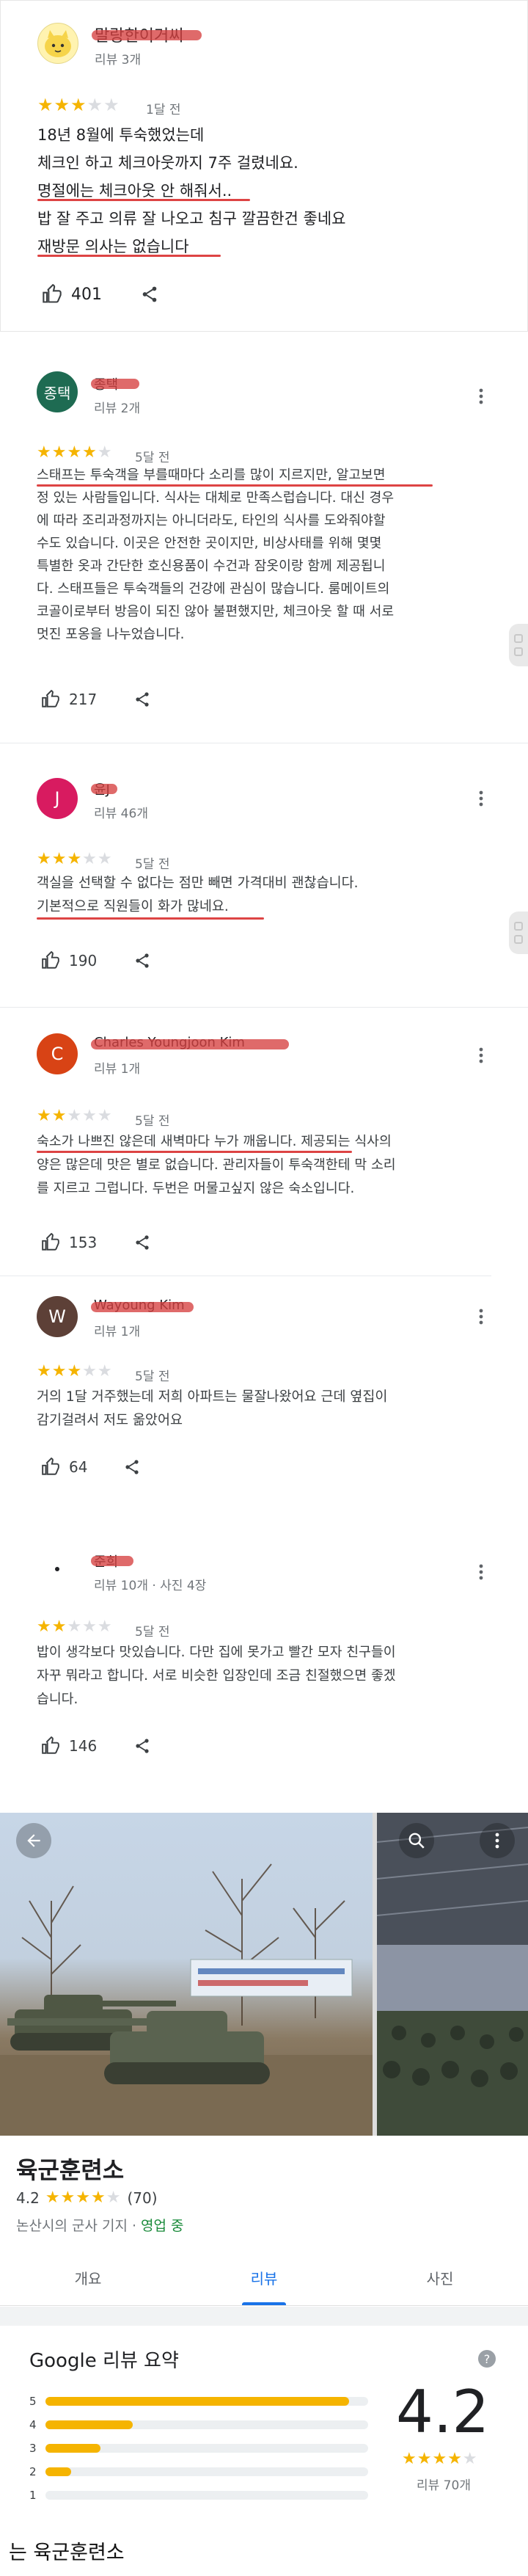 This screenshot has width=528, height=2576. What do you see at coordinates (33, 2424) in the screenshot?
I see `bar-label: 4` at bounding box center [33, 2424].